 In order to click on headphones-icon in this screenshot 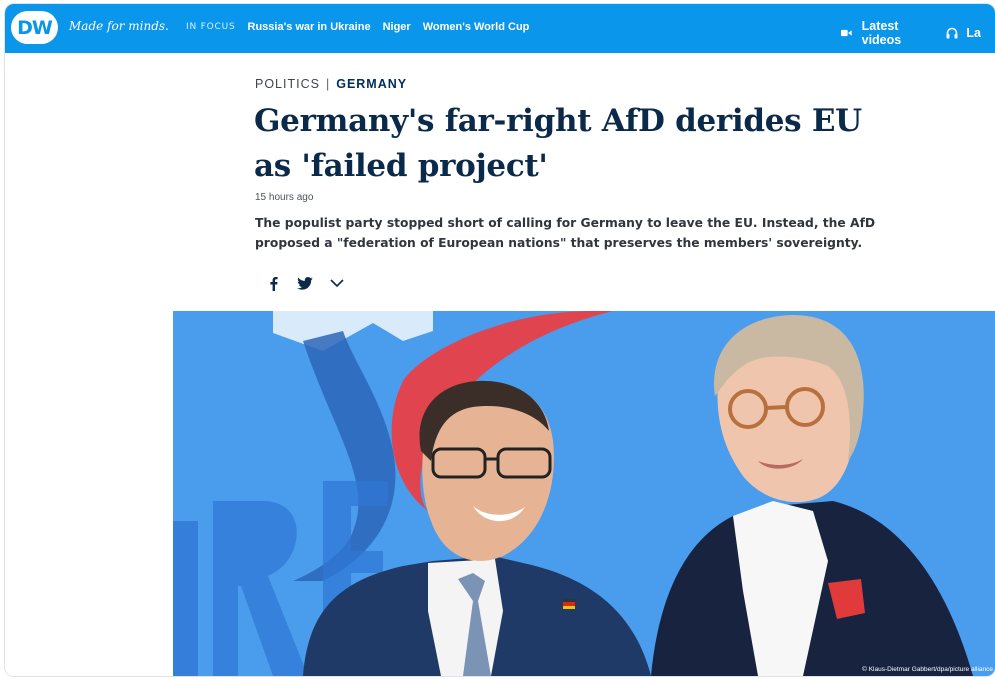, I will do `click(952, 33)`.